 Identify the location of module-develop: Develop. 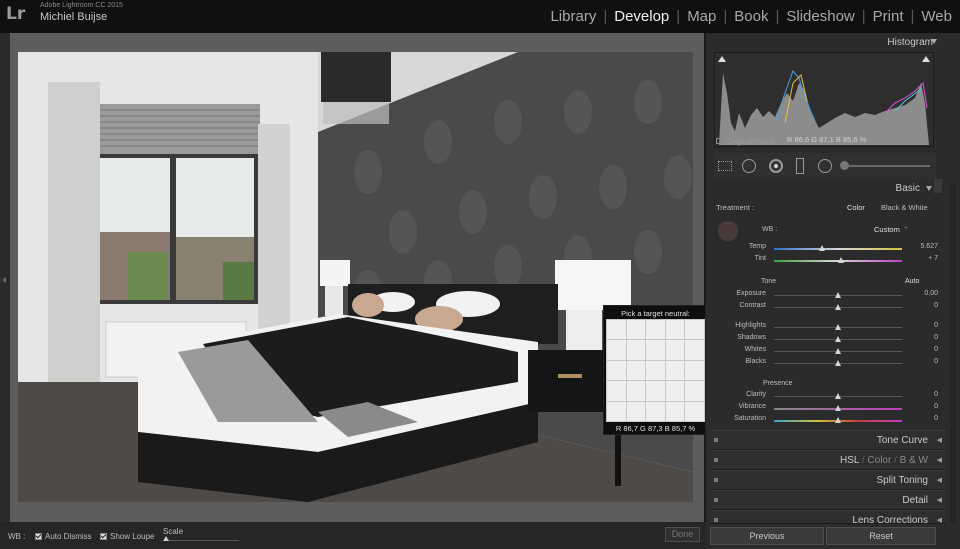
(641, 16).